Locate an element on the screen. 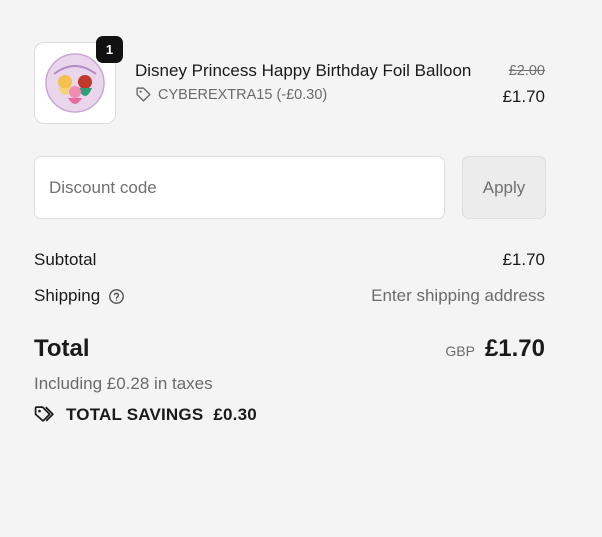 The height and width of the screenshot is (537, 602). total-savings: TOTAL SAVINGS £0.30 is located at coordinates (145, 415).